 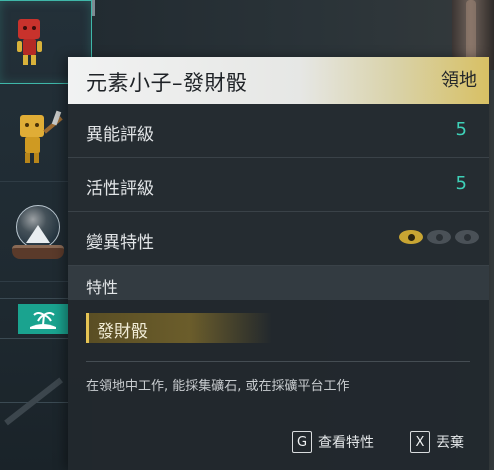 What do you see at coordinates (38, 136) in the screenshot?
I see `gold-block-pal-miner-icon` at bounding box center [38, 136].